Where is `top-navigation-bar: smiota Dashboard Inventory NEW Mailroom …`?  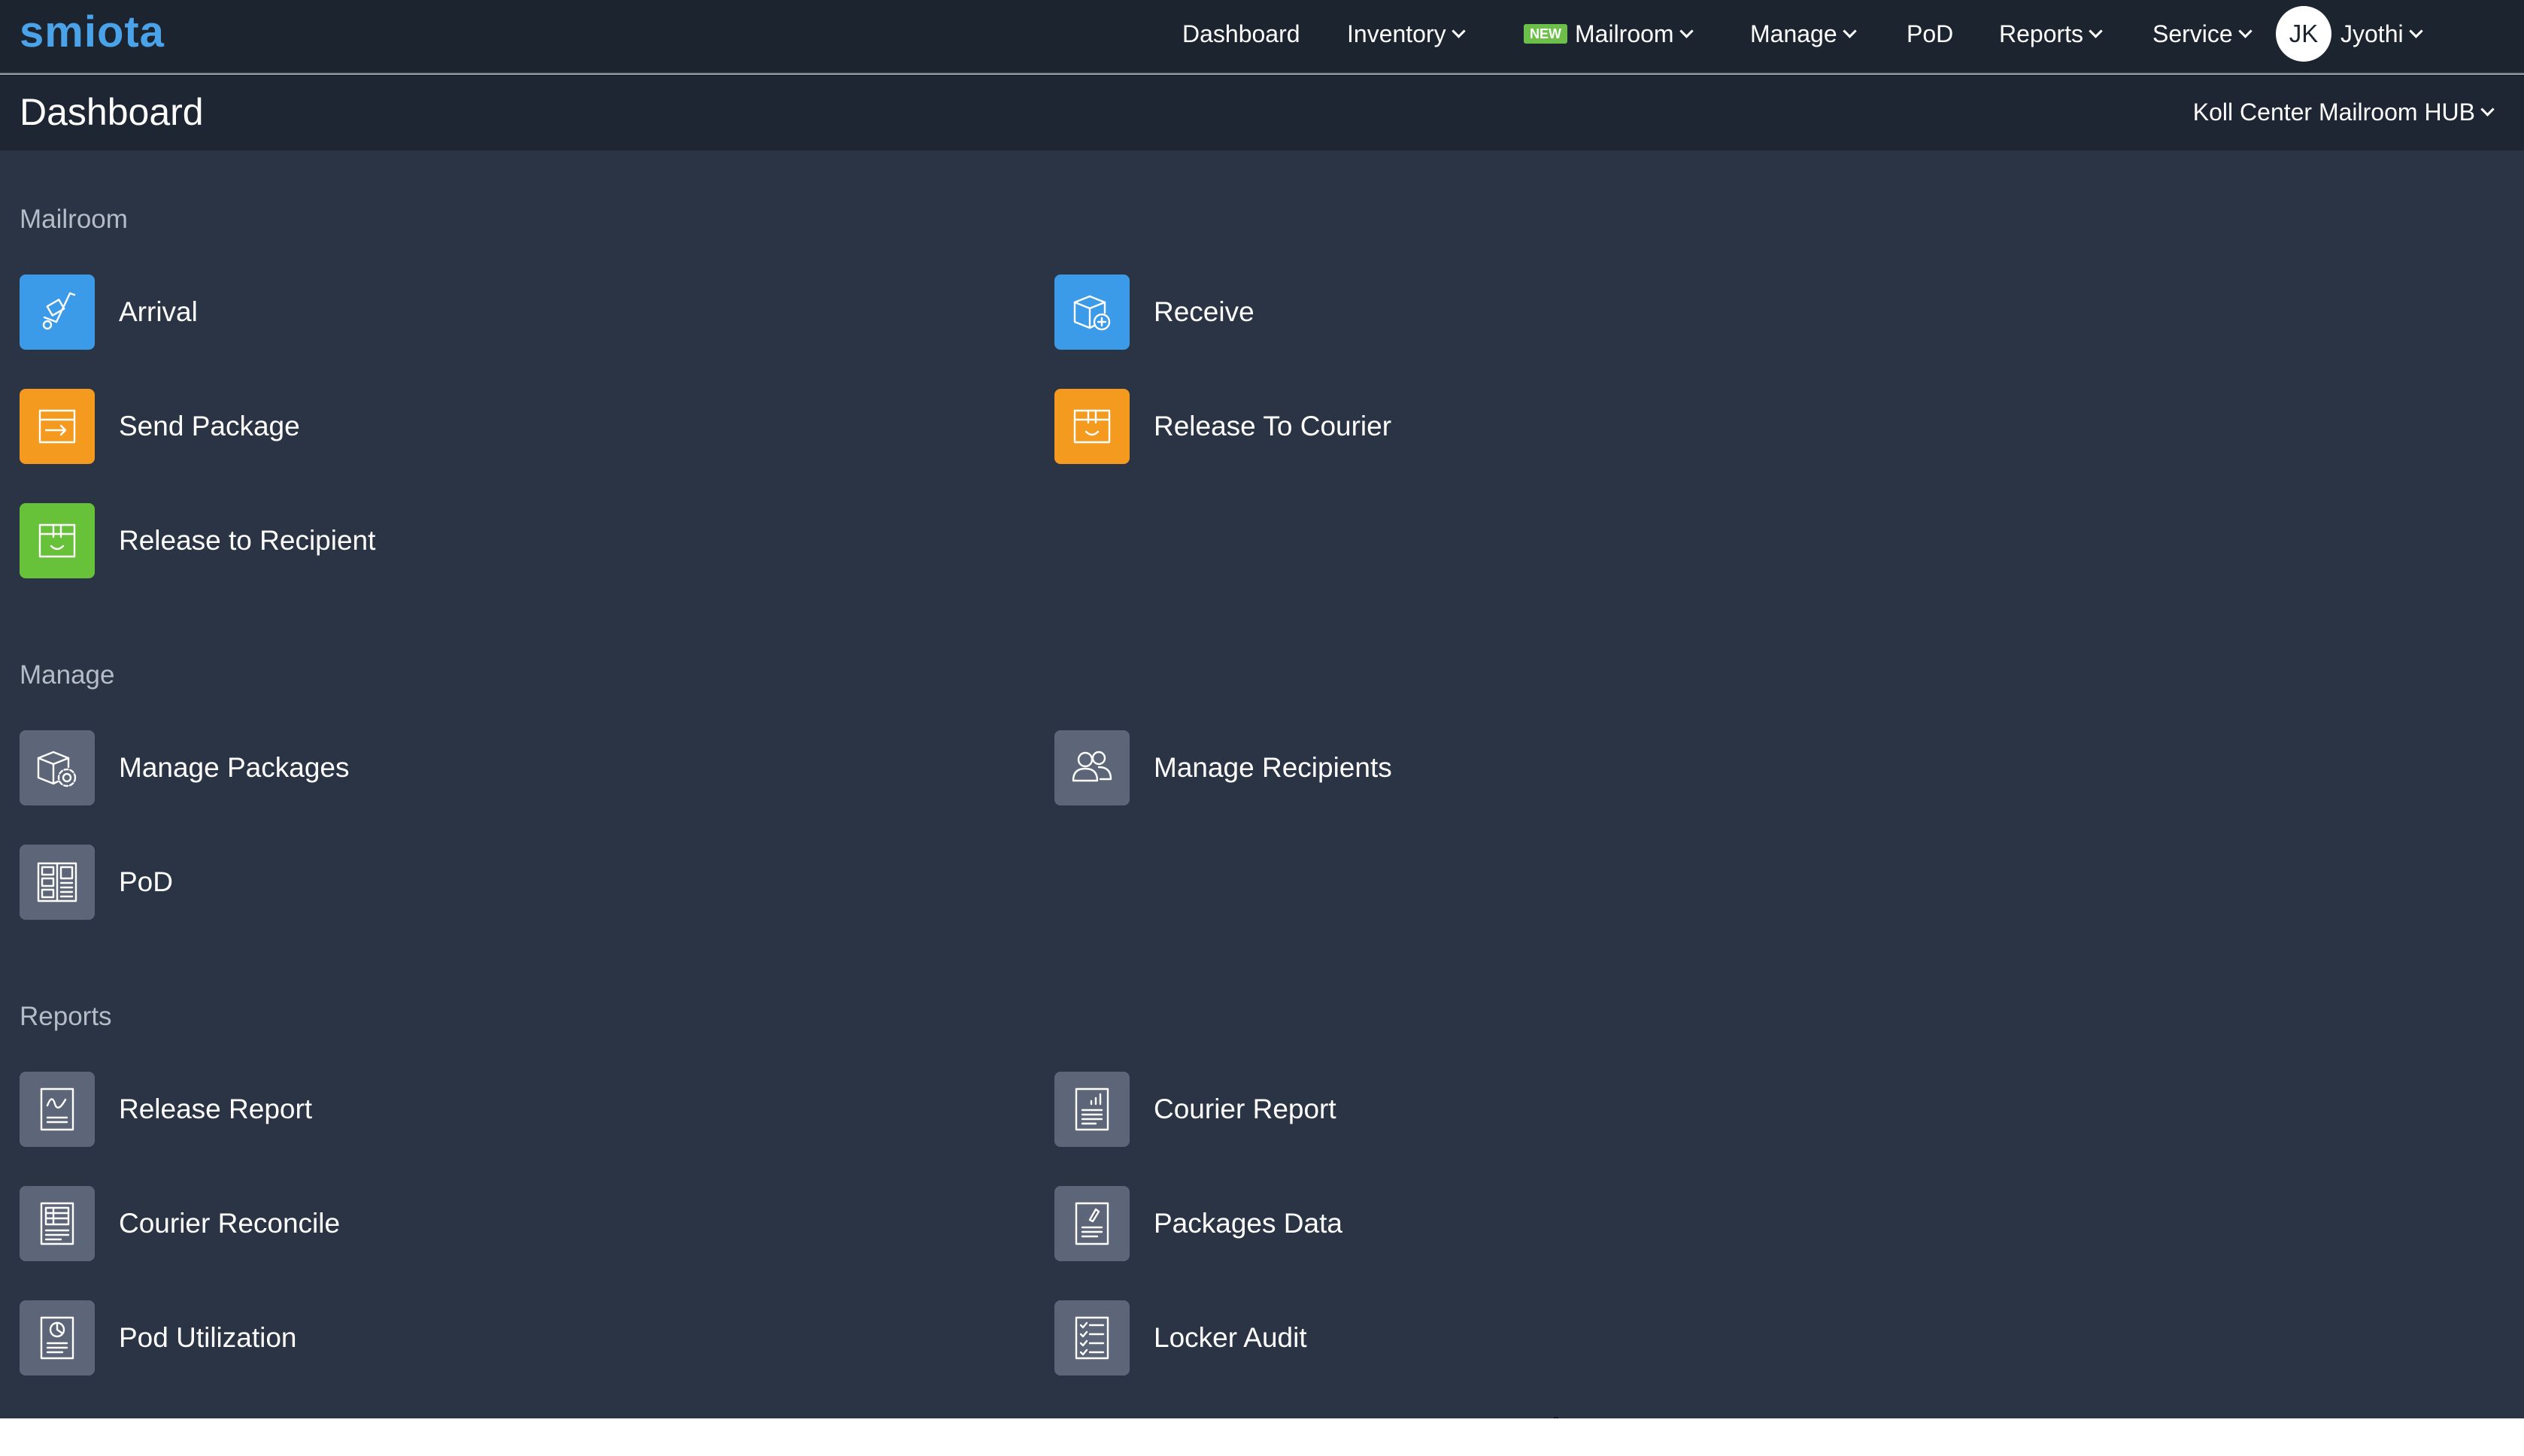 top-navigation-bar: smiota Dashboard Inventory NEW Mailroom … is located at coordinates (1262, 37).